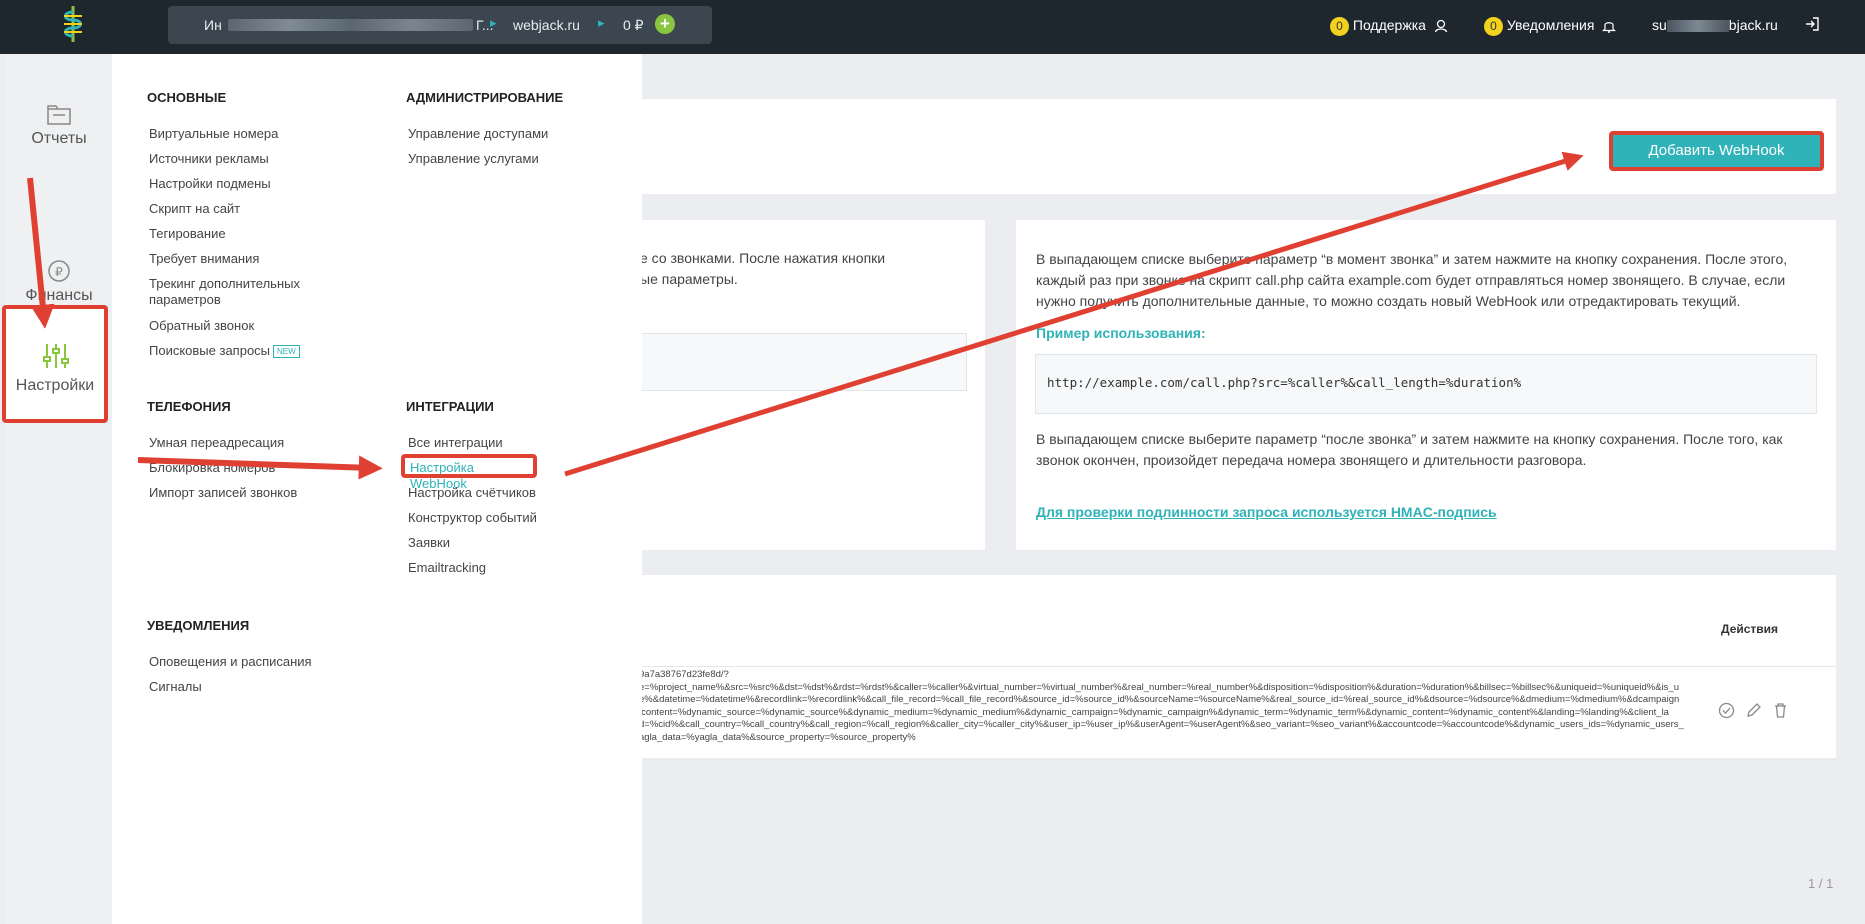 This screenshot has width=1865, height=924. What do you see at coordinates (73, 24) in the screenshot?
I see `logo-icon` at bounding box center [73, 24].